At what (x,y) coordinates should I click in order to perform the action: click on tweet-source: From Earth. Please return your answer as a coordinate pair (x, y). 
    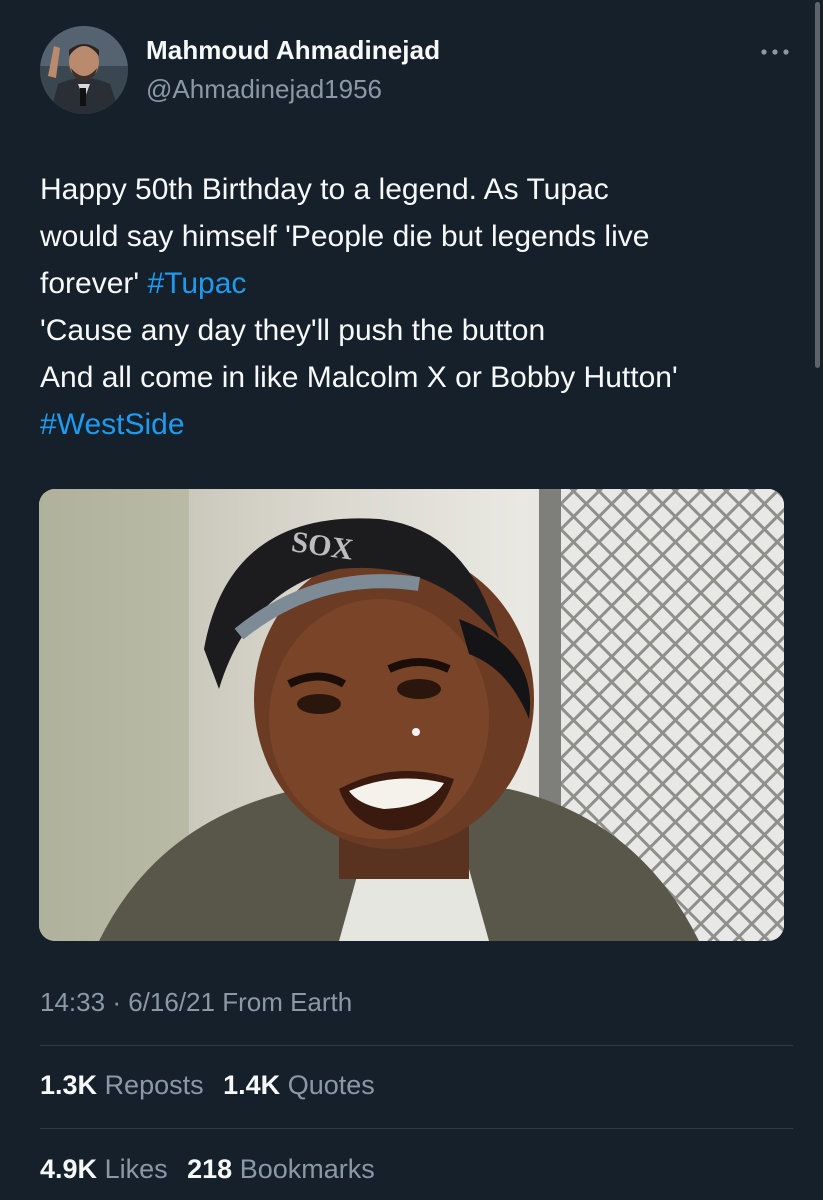
    Looking at the image, I should click on (287, 1002).